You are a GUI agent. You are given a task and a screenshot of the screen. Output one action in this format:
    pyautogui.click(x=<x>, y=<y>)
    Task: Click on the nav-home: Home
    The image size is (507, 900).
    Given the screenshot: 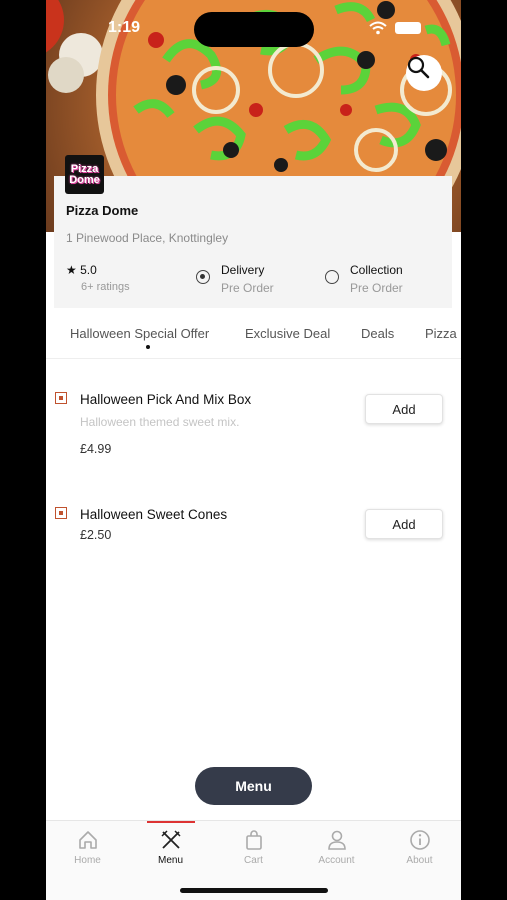 What is the action you would take?
    pyautogui.click(x=87, y=851)
    